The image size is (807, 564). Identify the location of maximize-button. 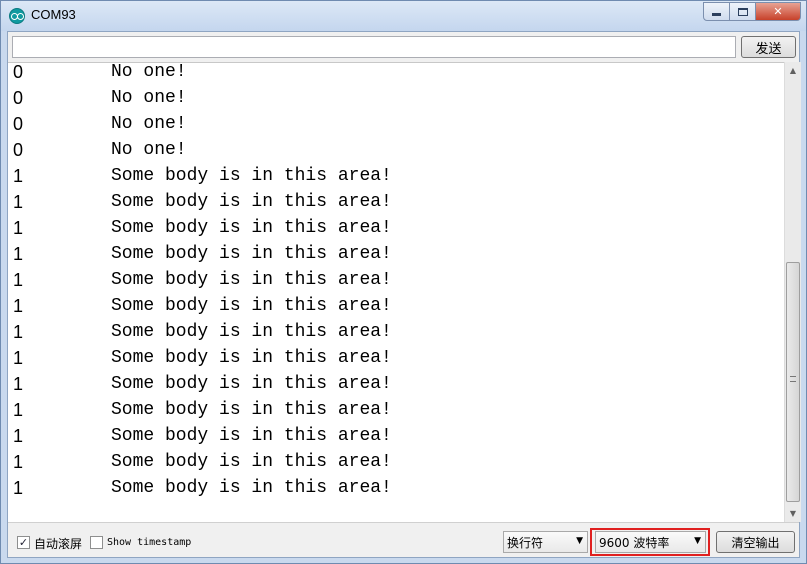
(743, 11).